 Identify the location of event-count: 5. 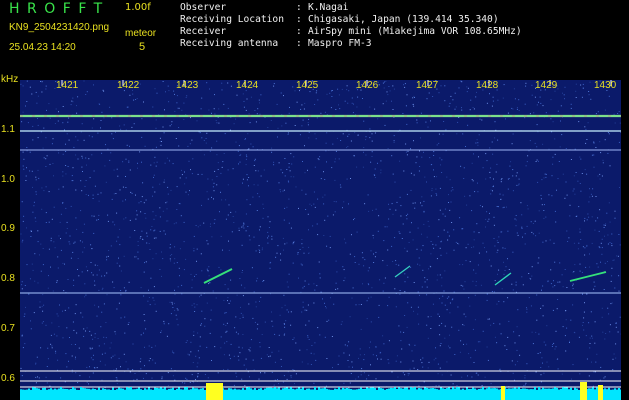
(142, 47).